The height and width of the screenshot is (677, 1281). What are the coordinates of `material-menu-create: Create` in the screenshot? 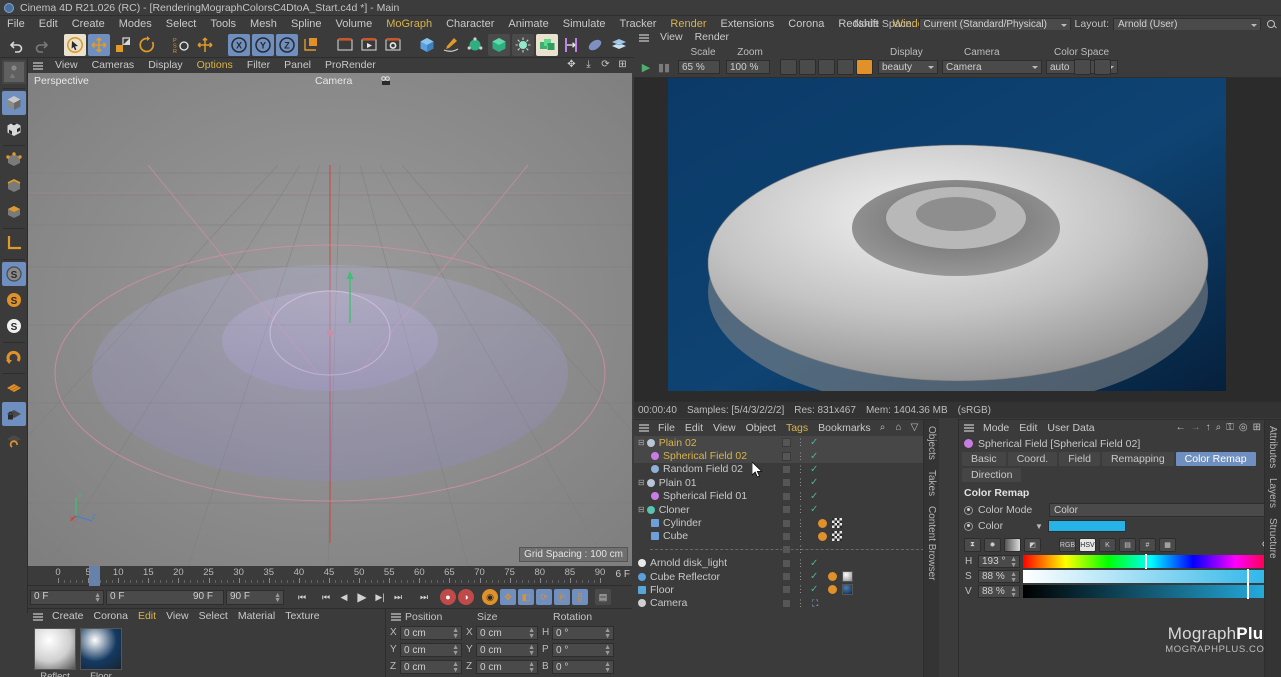 It's located at (68, 616).